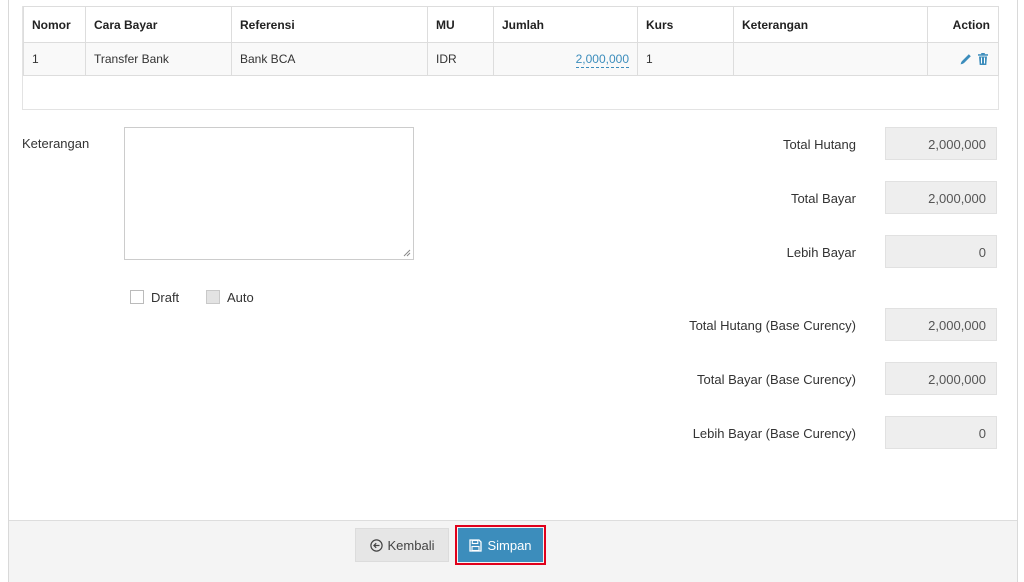 This screenshot has height=582, width=1024. Describe the element at coordinates (376, 545) in the screenshot. I see `circle-arrow-left-icon` at that location.